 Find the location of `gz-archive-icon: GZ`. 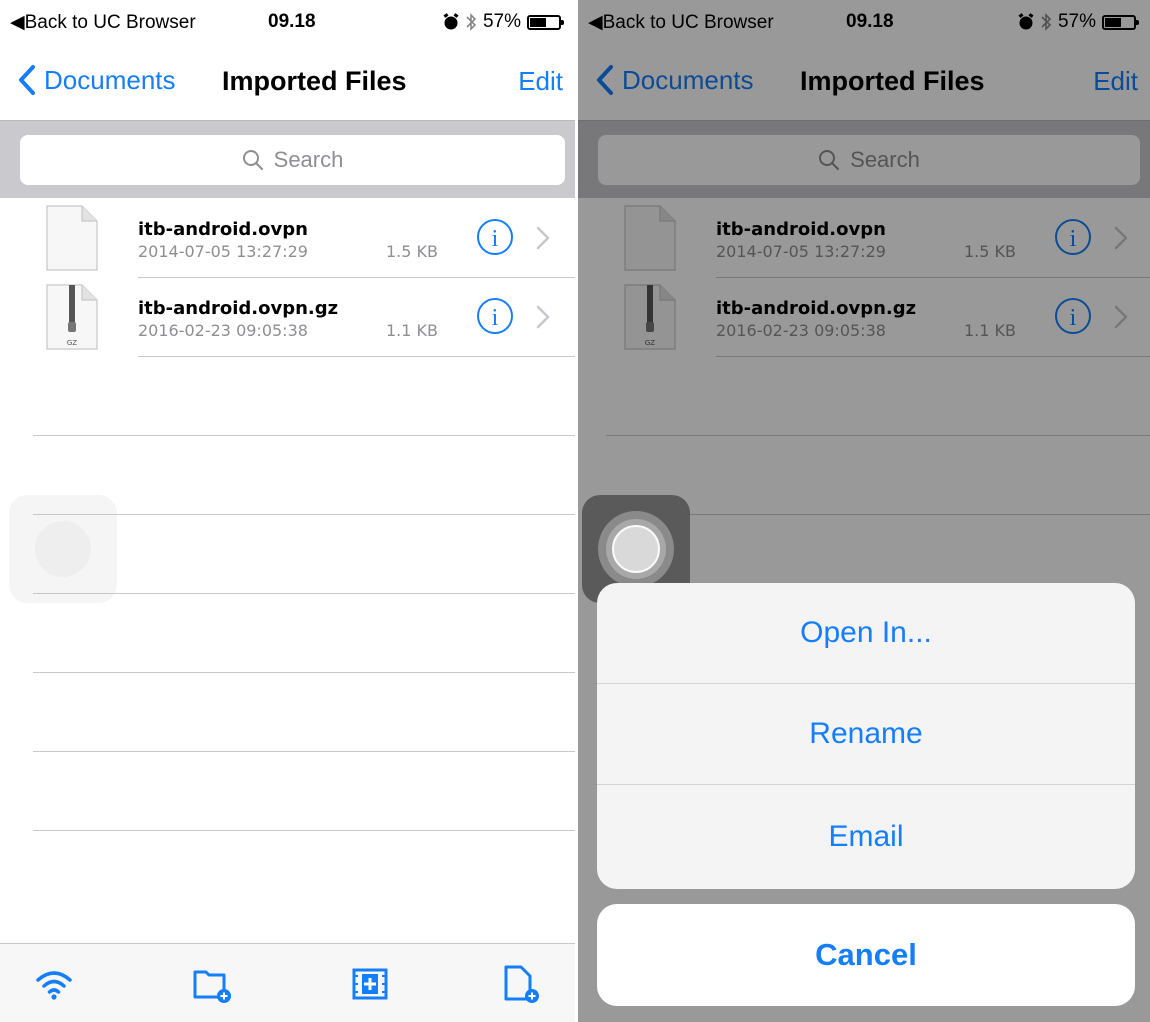

gz-archive-icon: GZ is located at coordinates (72, 317).